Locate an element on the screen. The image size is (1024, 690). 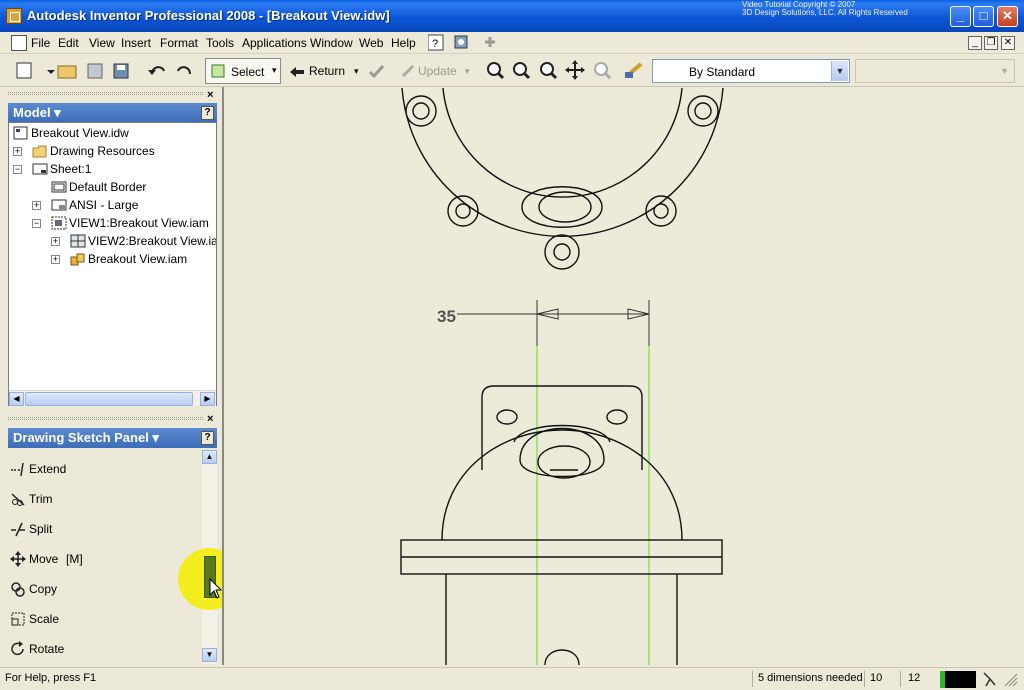
view-toolbar-icons is located at coordinates (565, 70).